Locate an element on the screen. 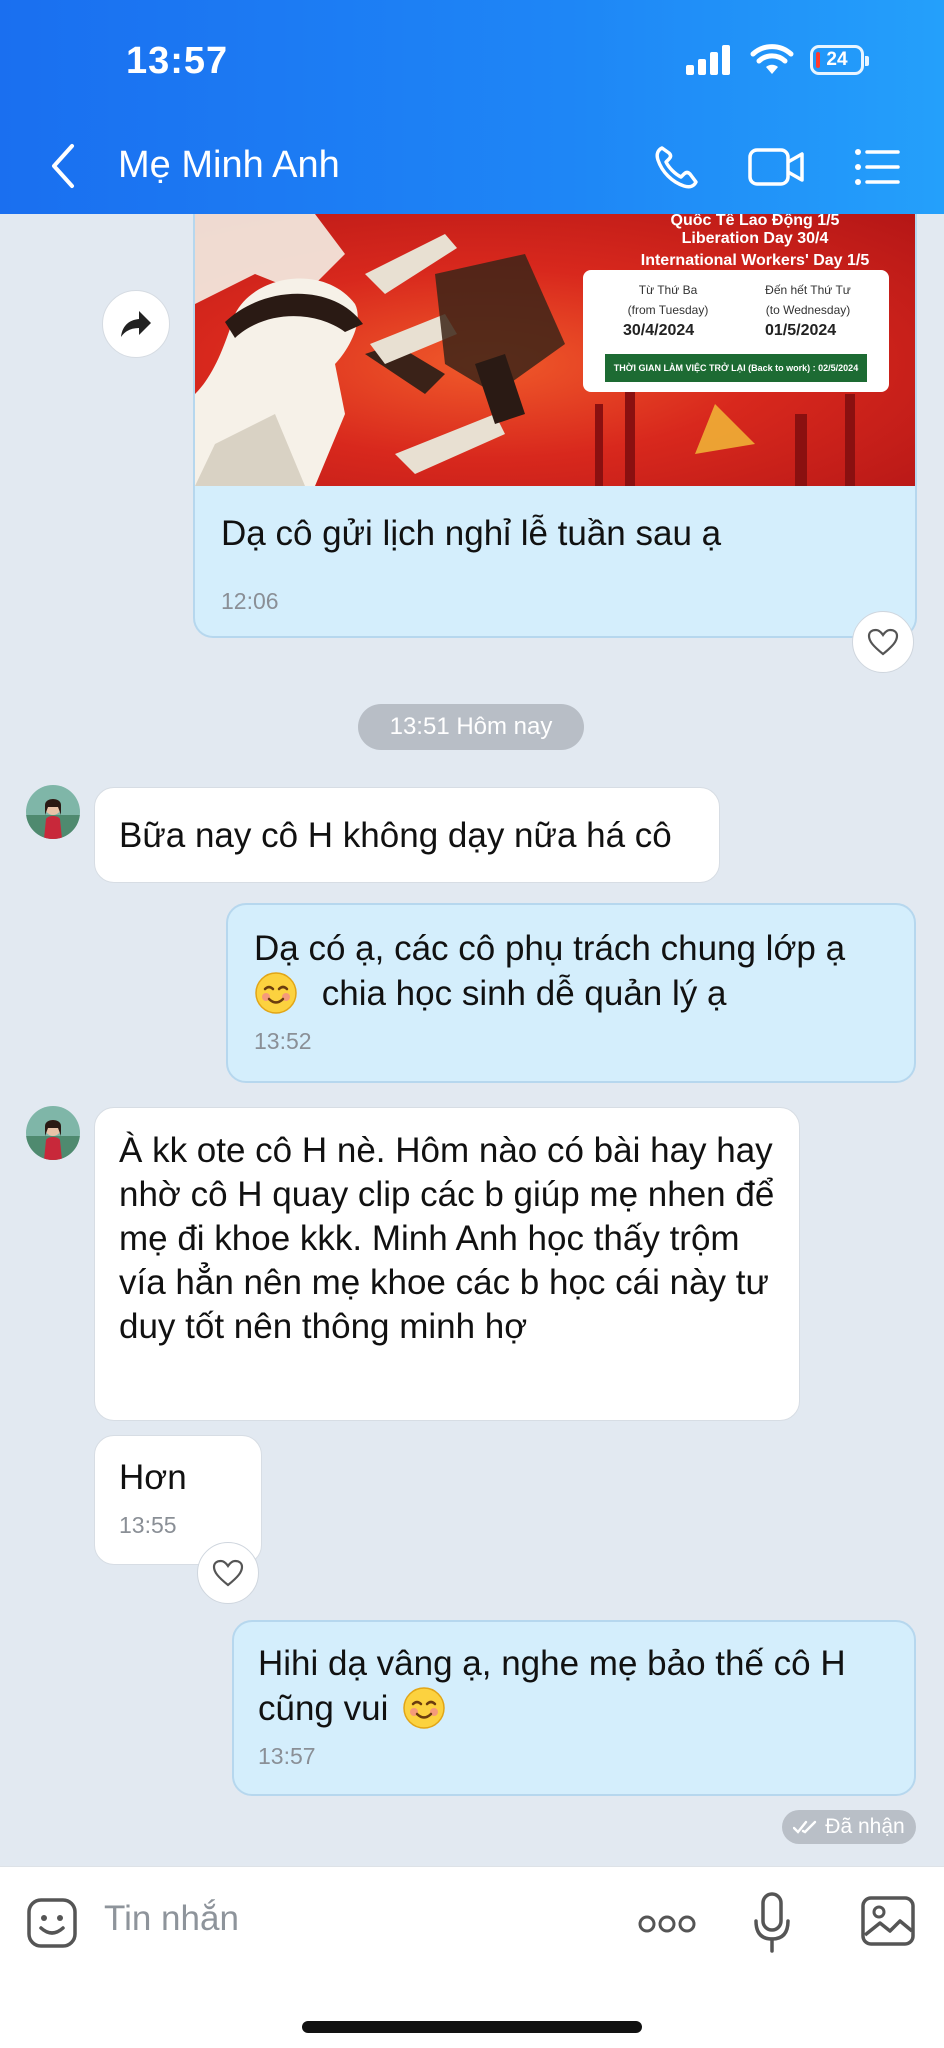 The width and height of the screenshot is (944, 2048). date-separator: 13:51 Hôm nay is located at coordinates (471, 727).